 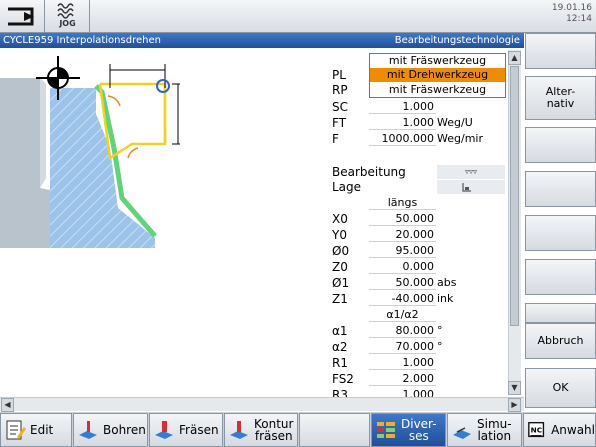 What do you see at coordinates (445, 299) in the screenshot?
I see `param-unit-Z1: ink` at bounding box center [445, 299].